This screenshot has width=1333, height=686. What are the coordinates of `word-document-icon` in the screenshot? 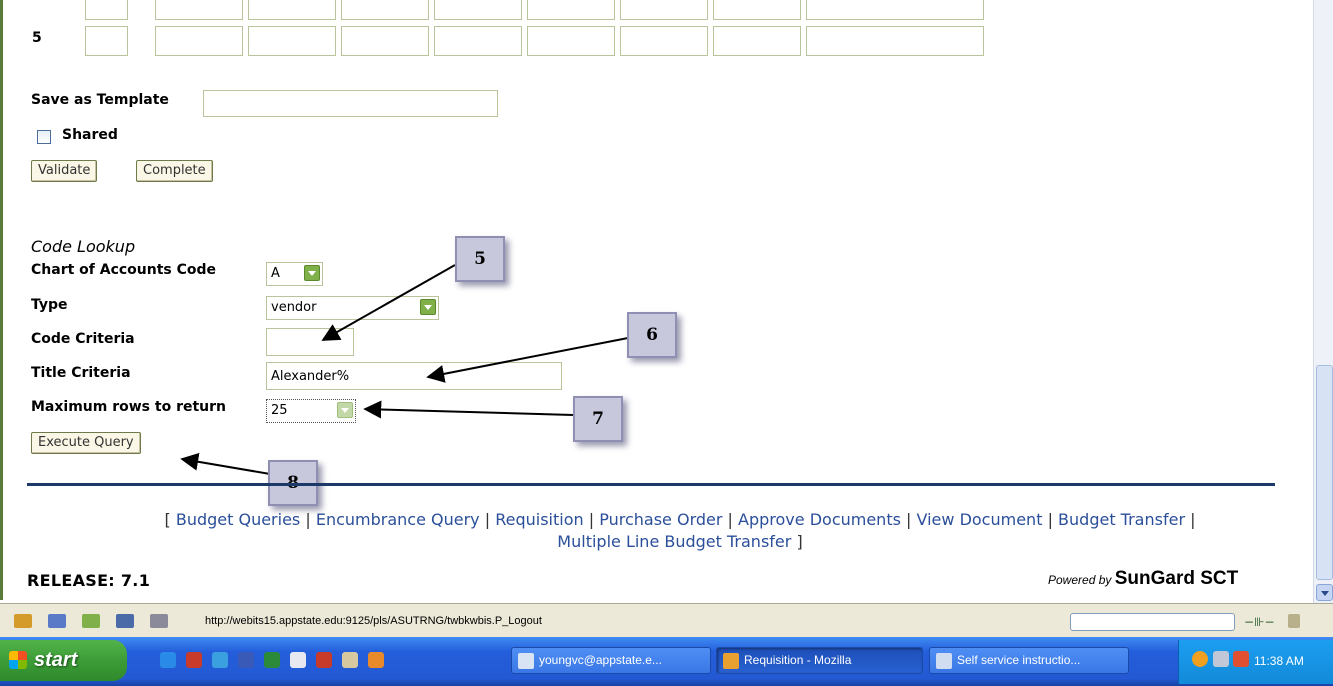 It's located at (944, 661).